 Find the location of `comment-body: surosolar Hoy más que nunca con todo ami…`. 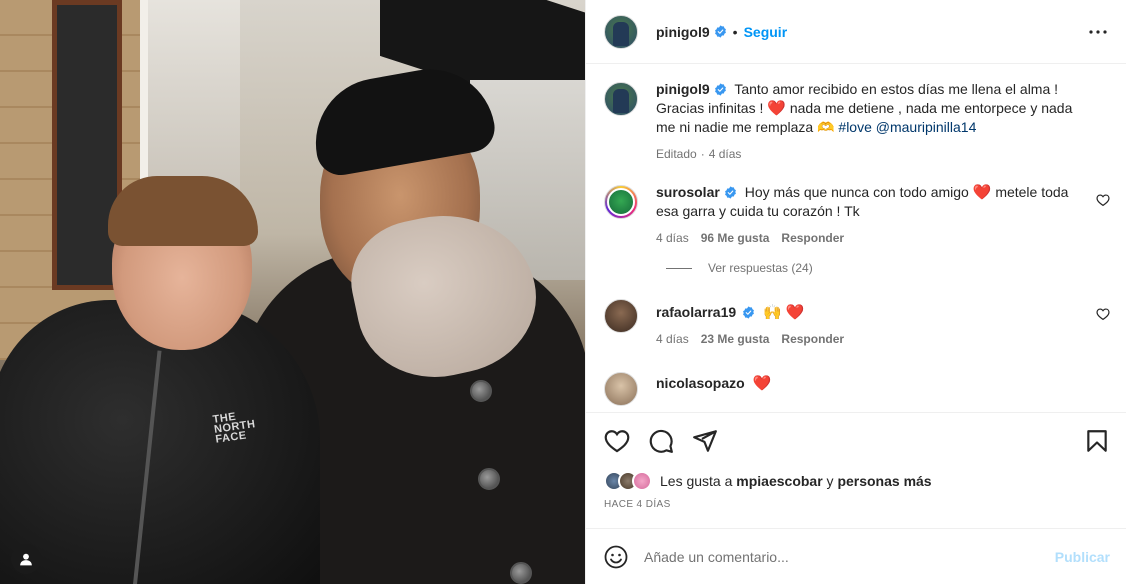

comment-body: surosolar Hoy más que nunca con todo ami… is located at coordinates (883, 214).